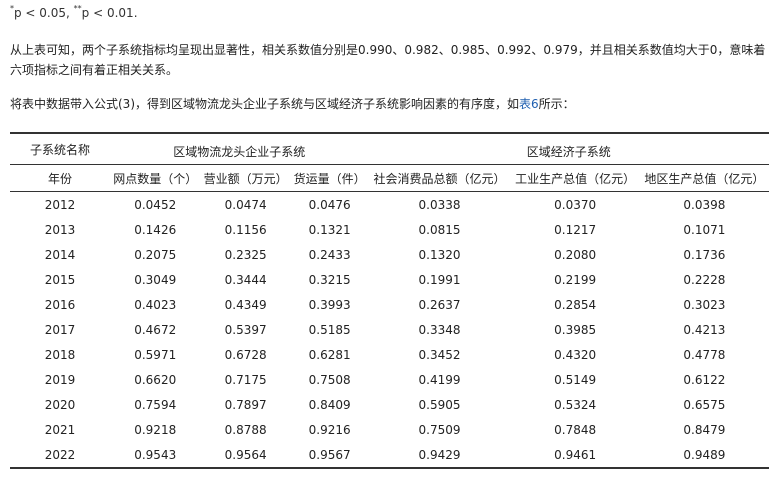  I want to click on significance-footnote: *p < 0.05, **p < 0.01., so click(74, 12).